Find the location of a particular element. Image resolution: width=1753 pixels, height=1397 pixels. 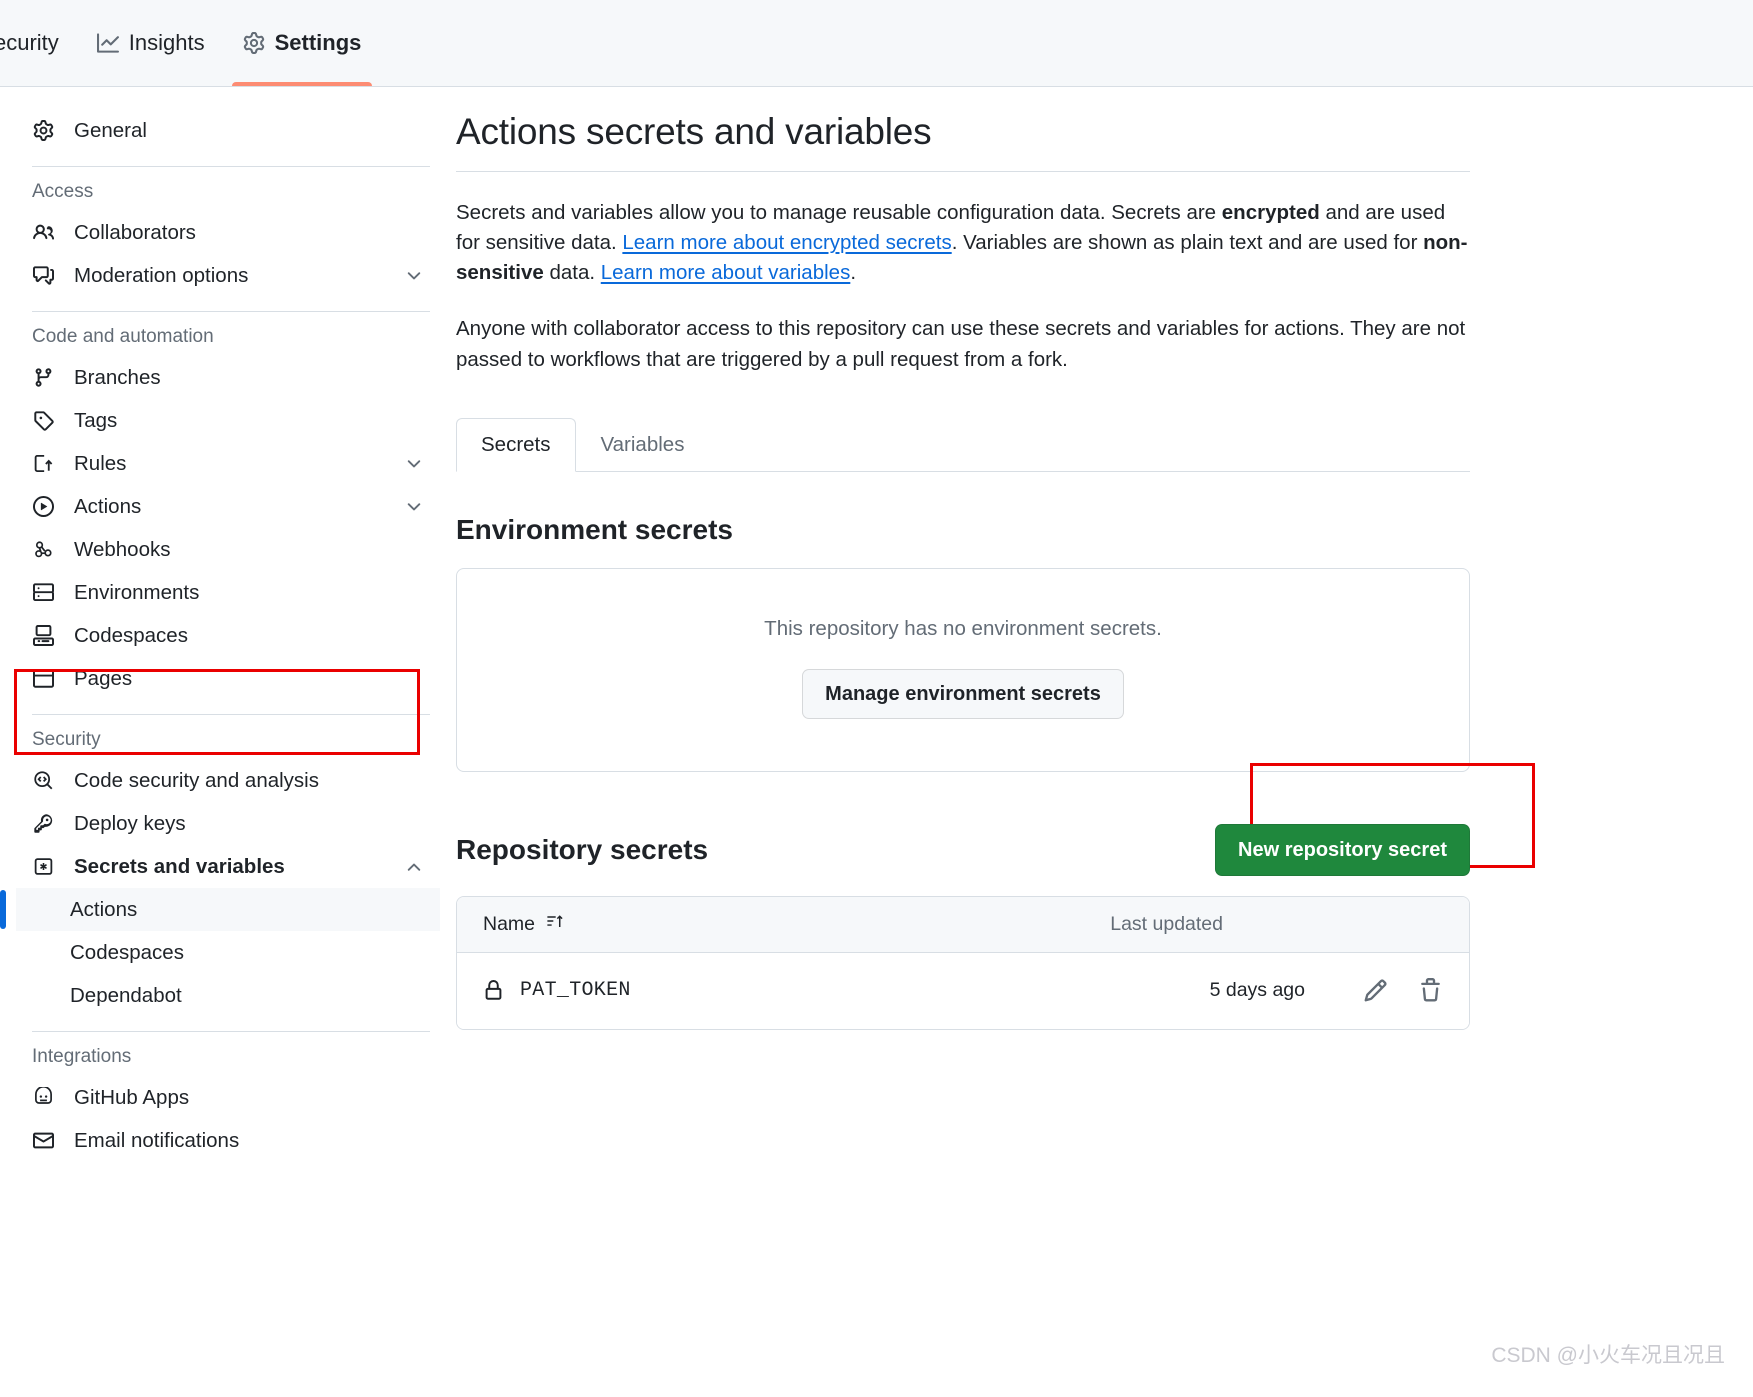

codescan-icon is located at coordinates (43, 780).